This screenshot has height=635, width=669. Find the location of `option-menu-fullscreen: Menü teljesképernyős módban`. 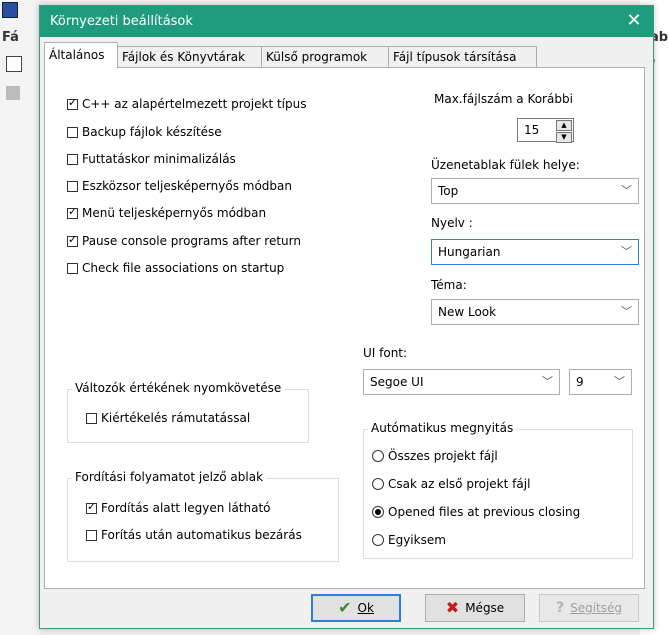

option-menu-fullscreen: Menü teljesképernyős módban is located at coordinates (166, 213).